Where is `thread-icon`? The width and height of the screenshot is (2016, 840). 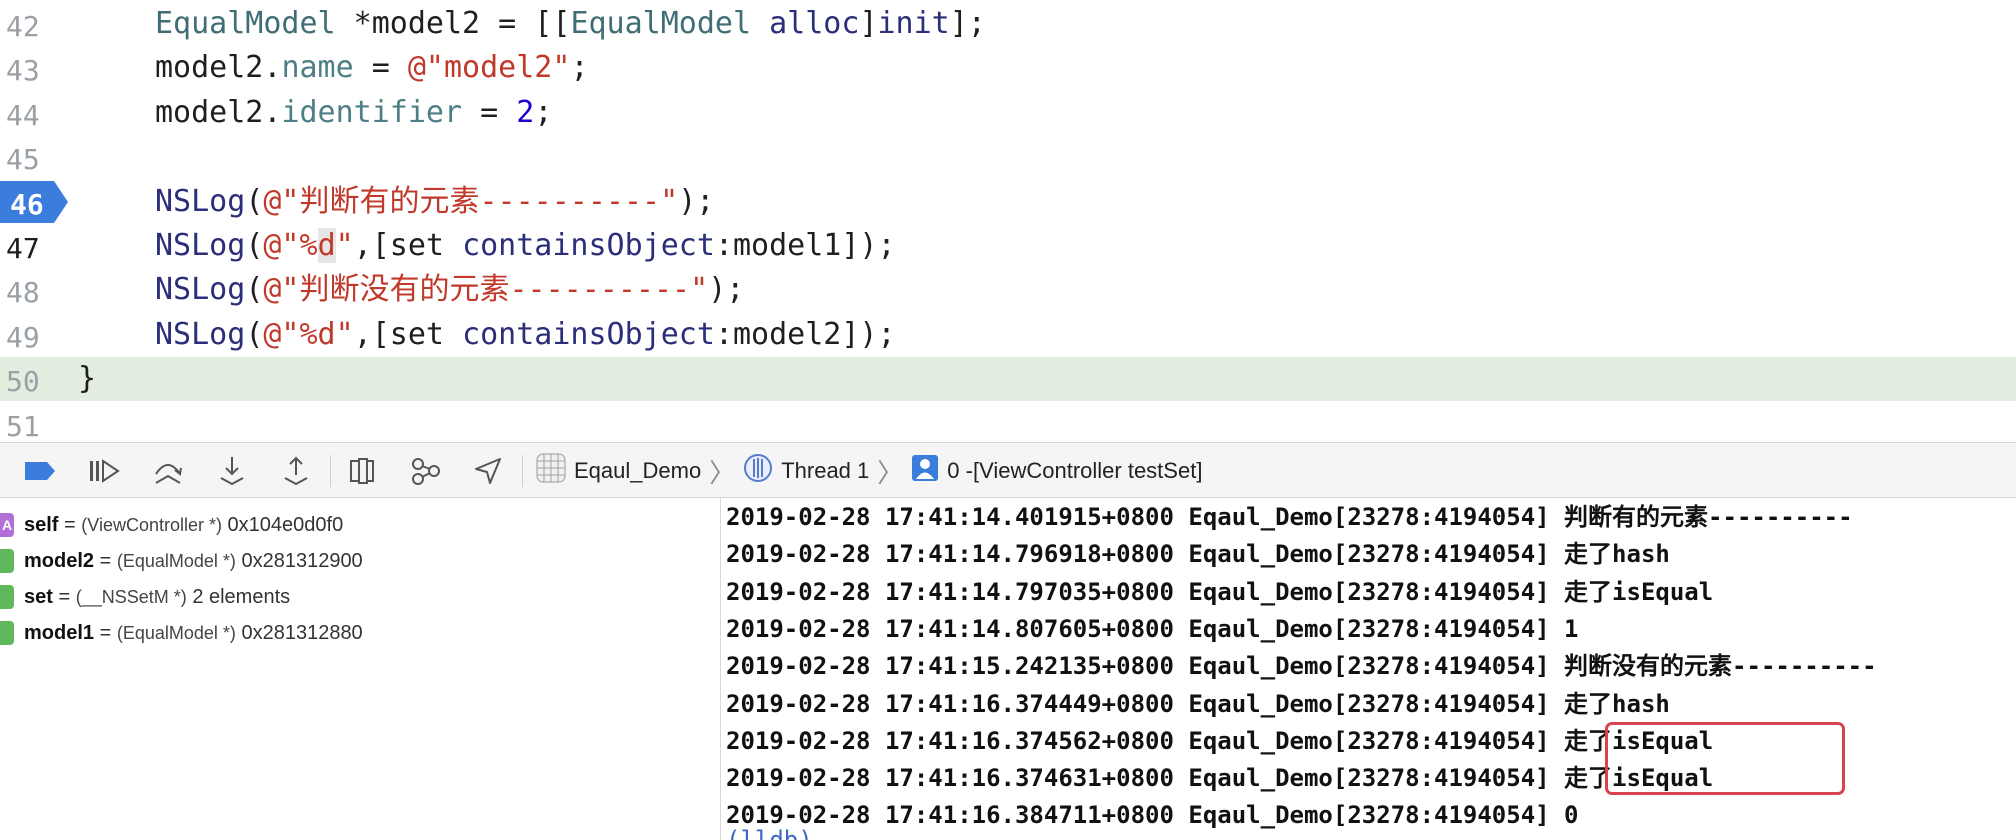 thread-icon is located at coordinates (758, 471).